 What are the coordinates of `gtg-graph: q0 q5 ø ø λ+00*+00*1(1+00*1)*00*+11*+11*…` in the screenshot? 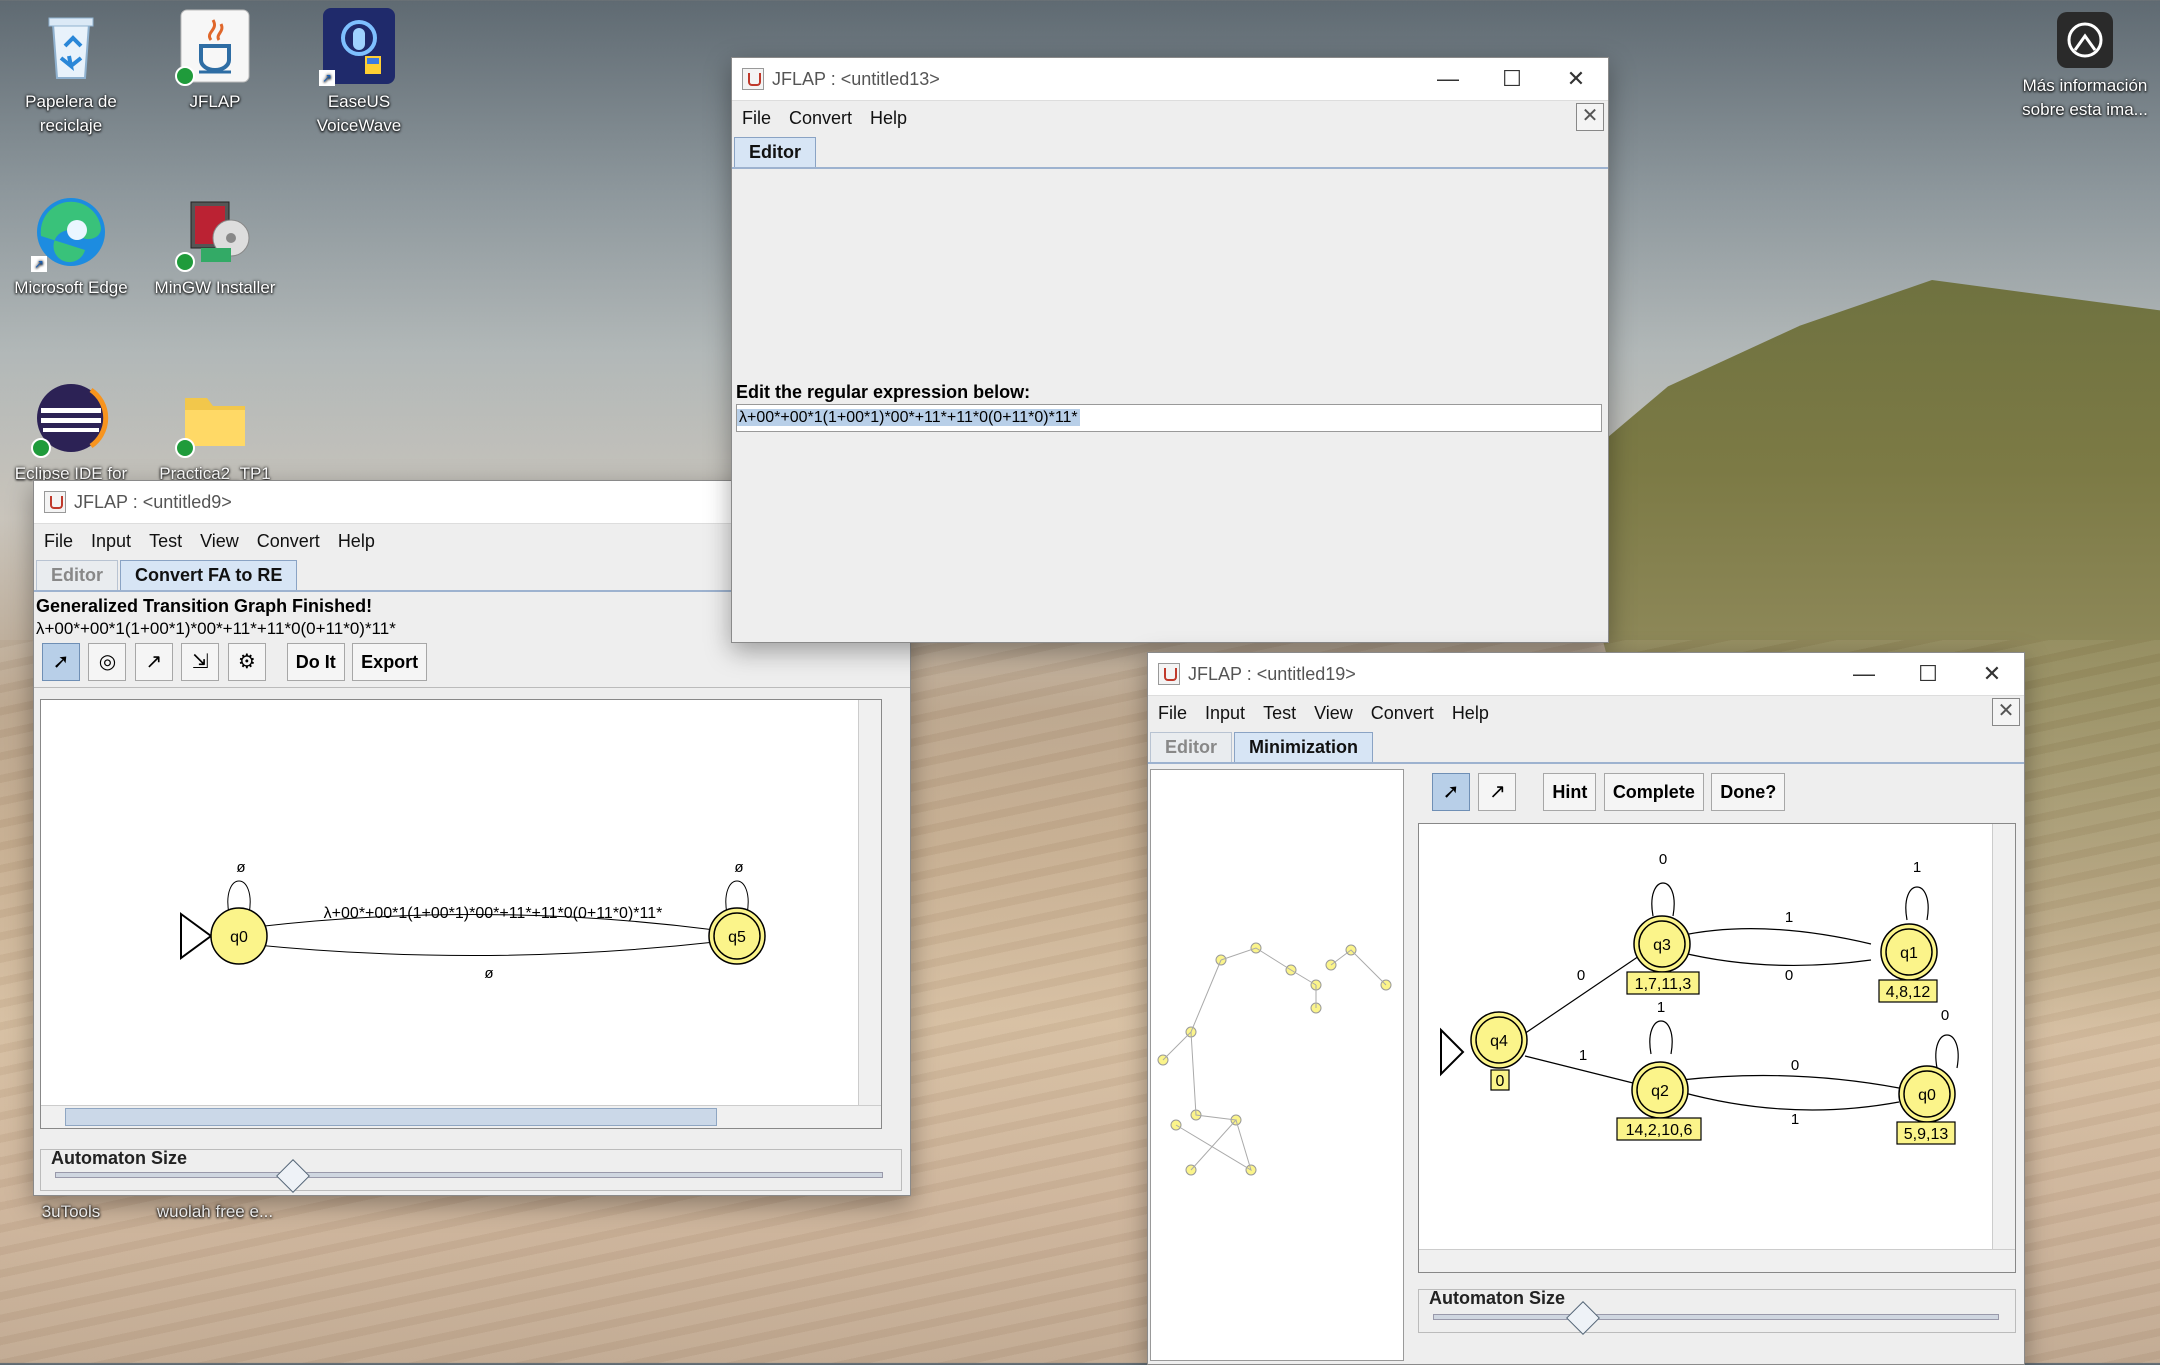 It's located at (473, 920).